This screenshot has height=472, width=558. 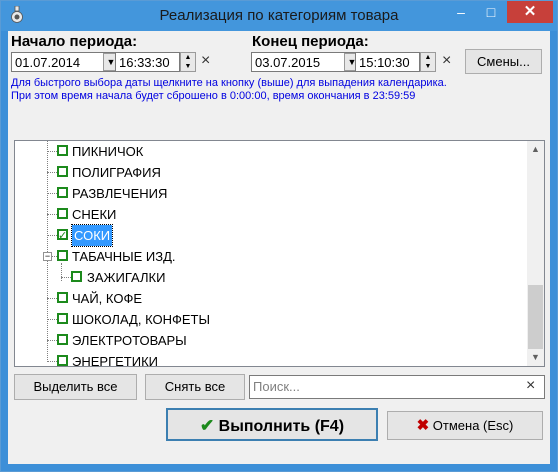 What do you see at coordinates (205, 61) in the screenshot?
I see `start-clear-icon: ×` at bounding box center [205, 61].